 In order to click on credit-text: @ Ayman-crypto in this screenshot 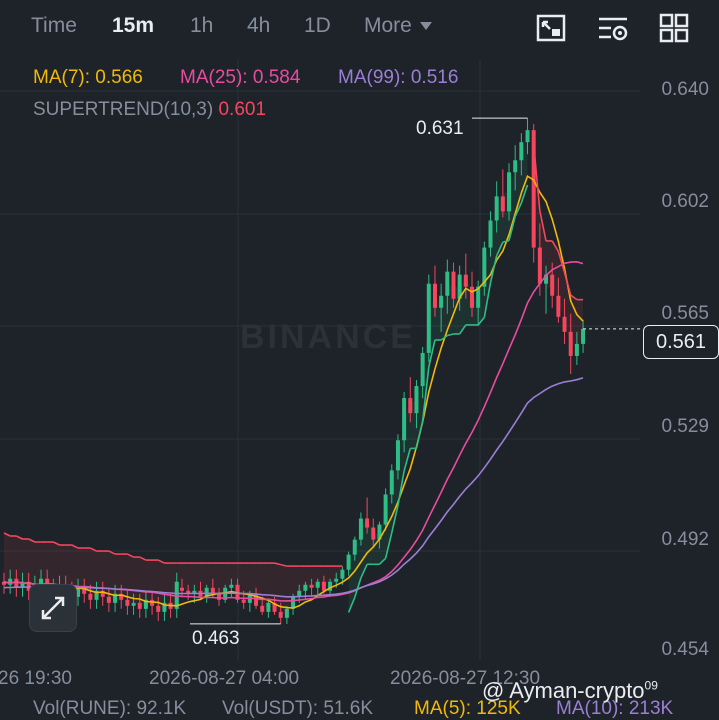, I will do `click(563, 690)`.